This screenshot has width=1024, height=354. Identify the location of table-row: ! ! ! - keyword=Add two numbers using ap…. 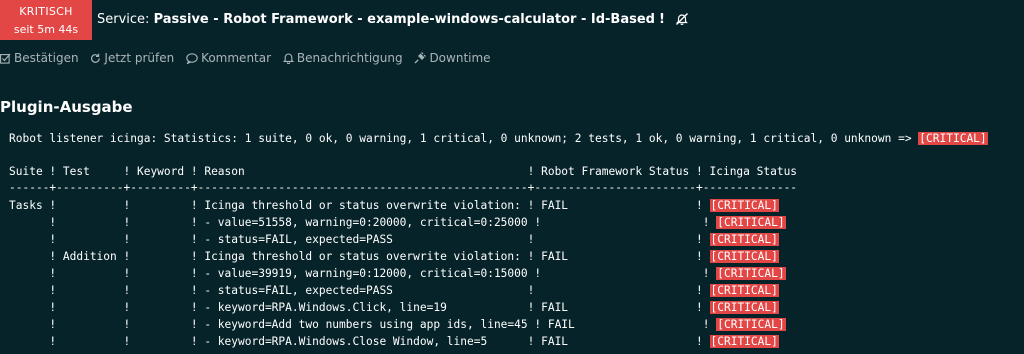
(397, 325).